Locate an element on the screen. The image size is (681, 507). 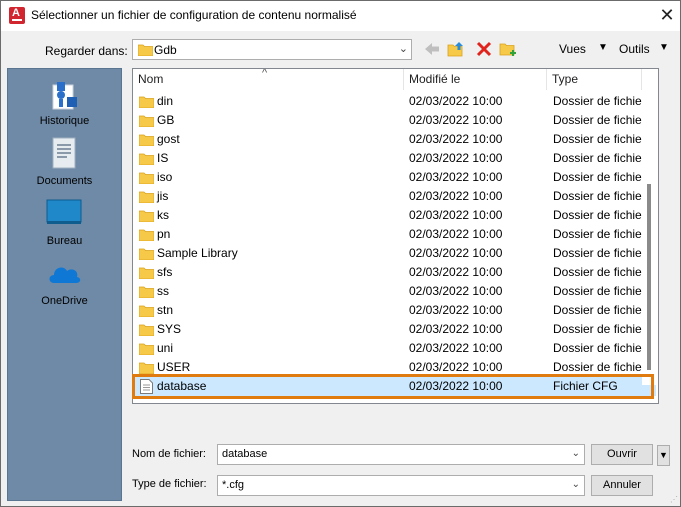
filetype-value: *.cfg is located at coordinates (233, 485).